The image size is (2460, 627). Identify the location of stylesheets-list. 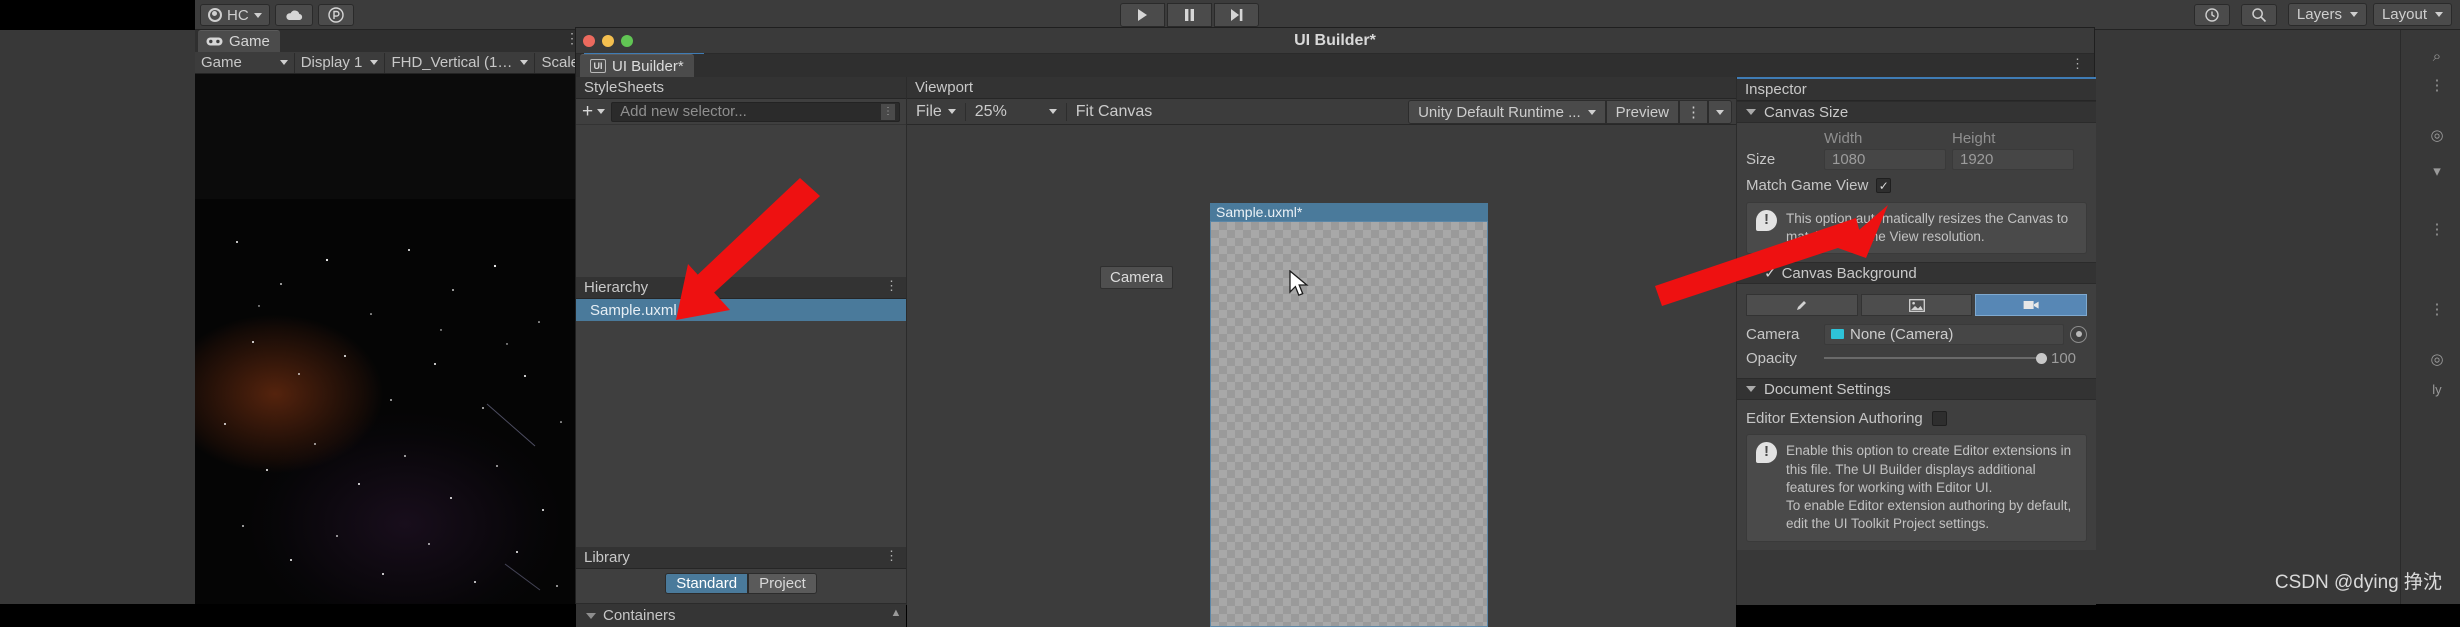
(741, 201).